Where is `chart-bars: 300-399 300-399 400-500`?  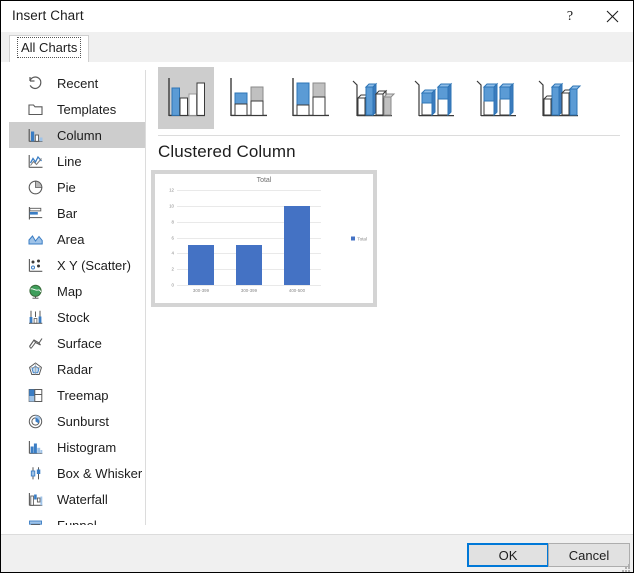 chart-bars: 300-399 300-399 400-500 is located at coordinates (249, 241).